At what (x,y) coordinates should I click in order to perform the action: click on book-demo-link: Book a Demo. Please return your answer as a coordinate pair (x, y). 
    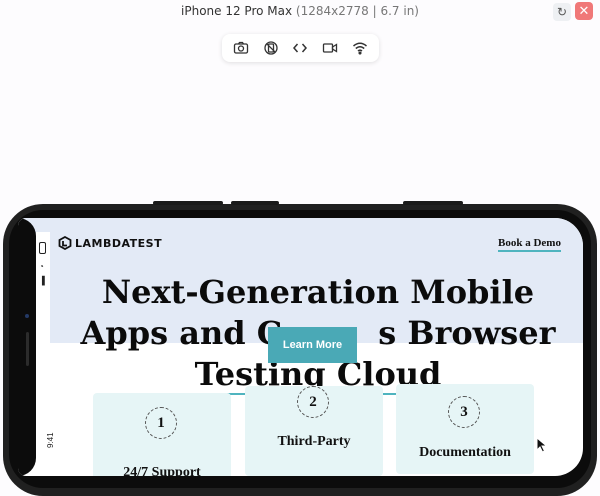
    Looking at the image, I should click on (529, 244).